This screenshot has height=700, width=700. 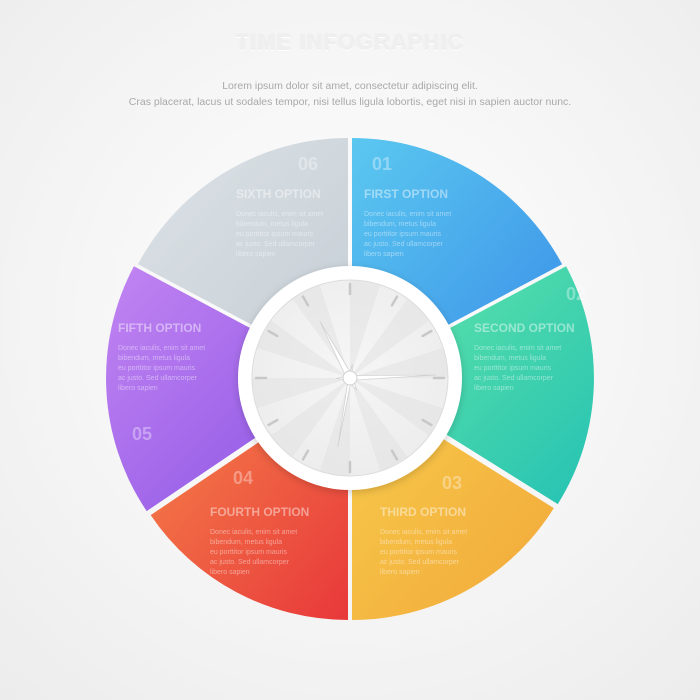 What do you see at coordinates (400, 572) in the screenshot?
I see `segment-third-body-line: libero sapien` at bounding box center [400, 572].